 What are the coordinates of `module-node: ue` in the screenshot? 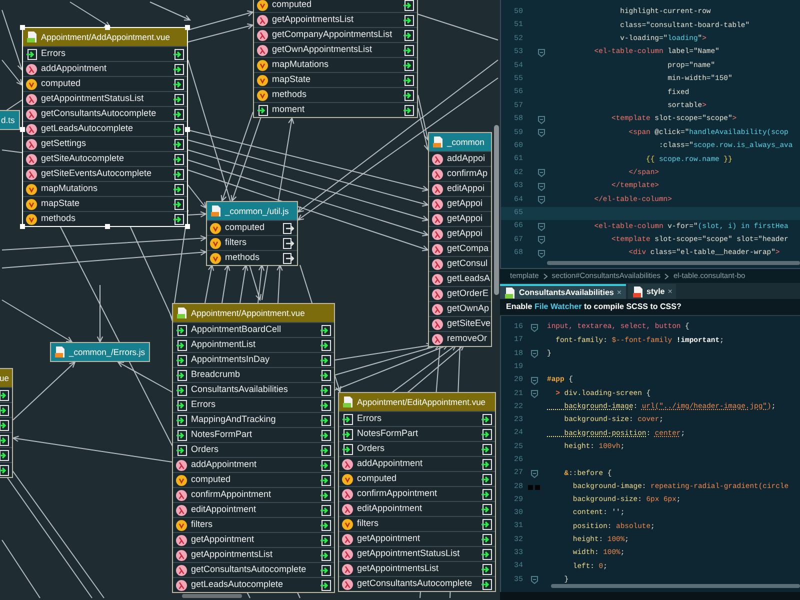 It's located at (6, 423).